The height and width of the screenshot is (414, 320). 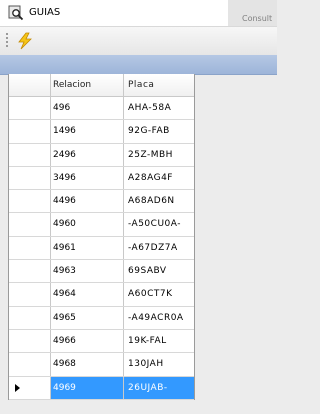 What do you see at coordinates (87, 248) in the screenshot?
I see `cell-relacion: 4961` at bounding box center [87, 248].